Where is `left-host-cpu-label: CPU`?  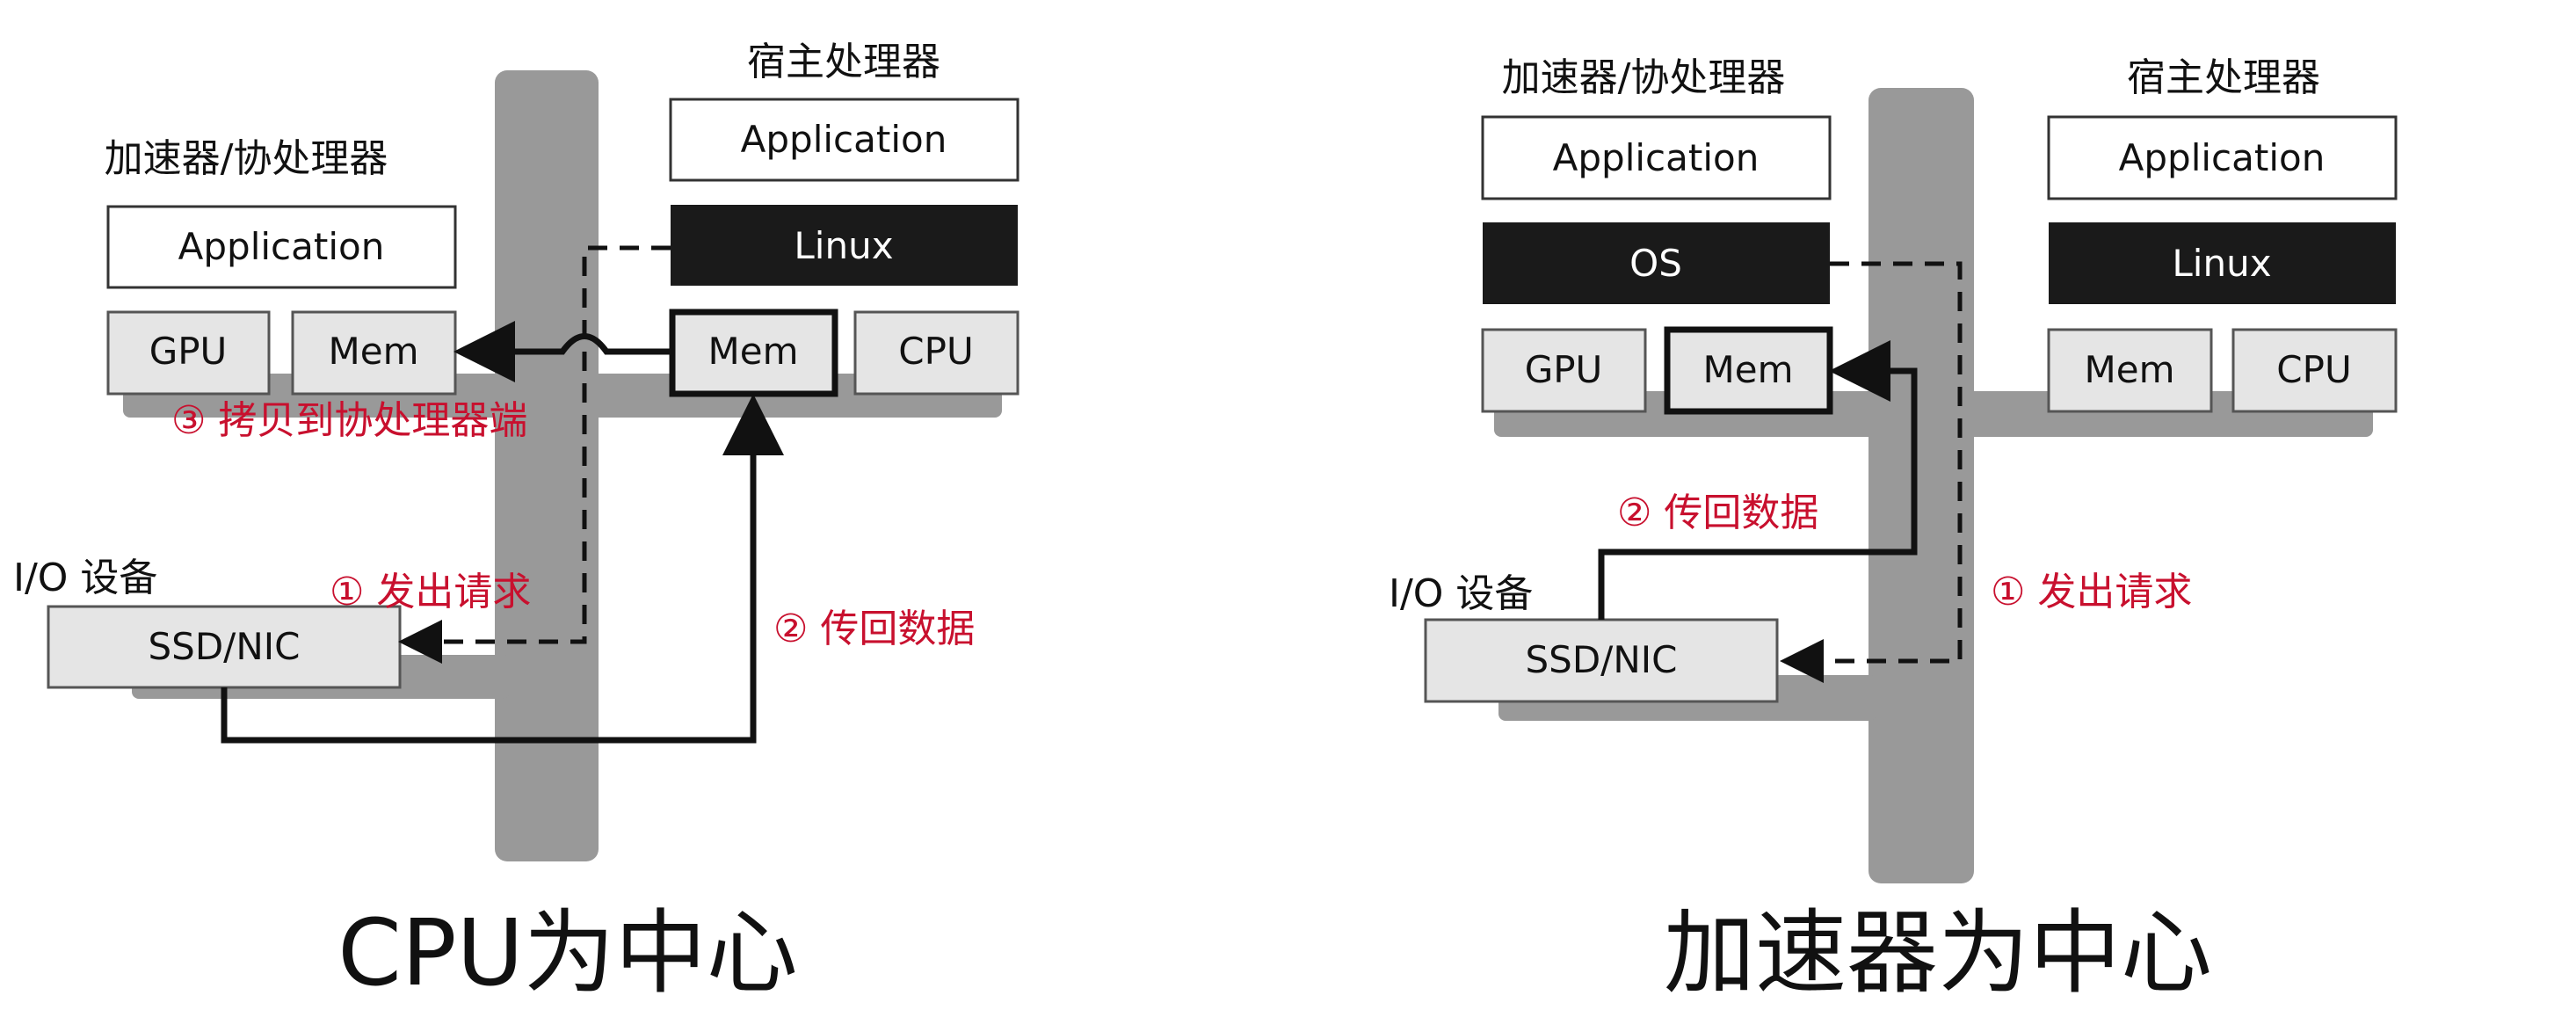
left-host-cpu-label: CPU is located at coordinates (935, 351).